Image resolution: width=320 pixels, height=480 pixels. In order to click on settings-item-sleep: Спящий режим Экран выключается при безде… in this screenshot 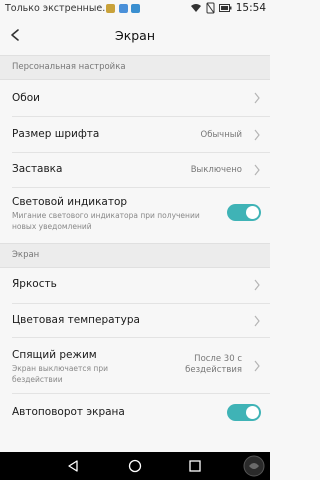, I will do `click(135, 366)`.